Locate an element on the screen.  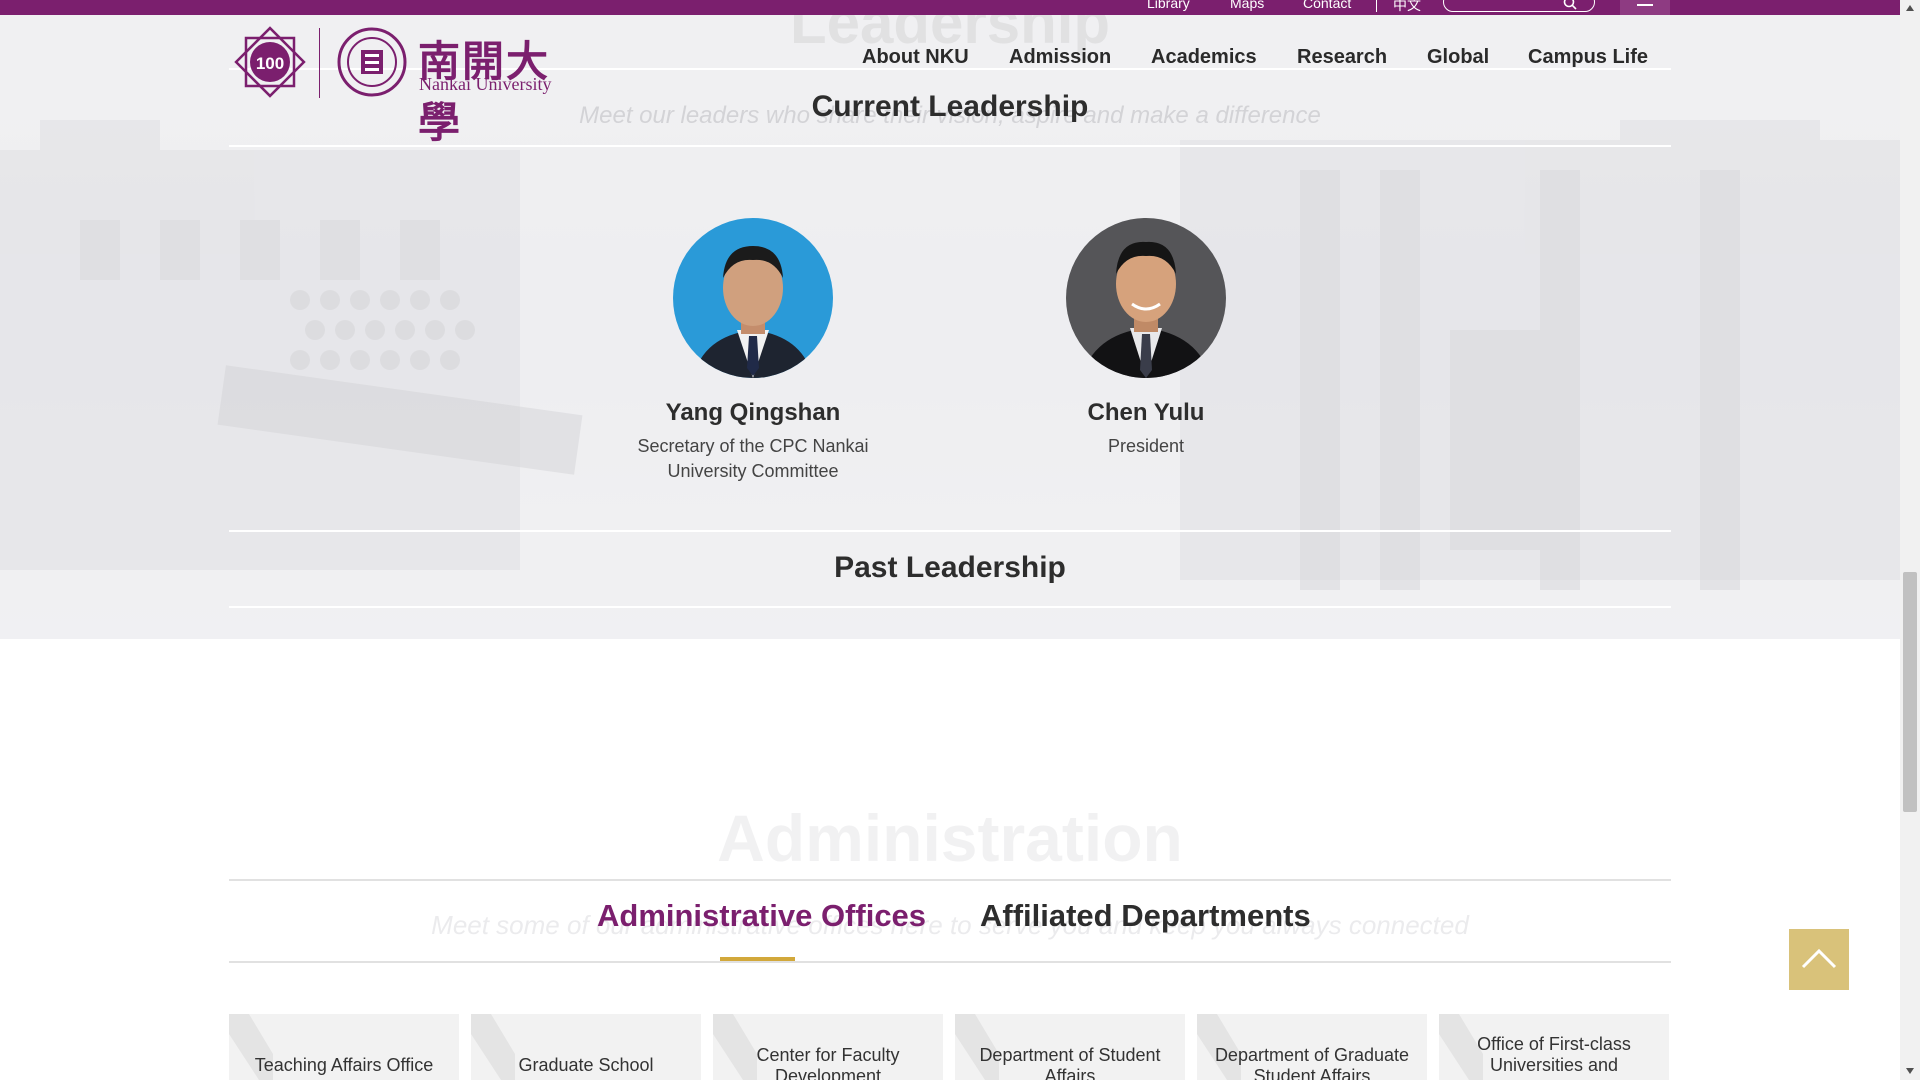
card-label: Department of Graduate Student Affairs is located at coordinates (1312, 1062).